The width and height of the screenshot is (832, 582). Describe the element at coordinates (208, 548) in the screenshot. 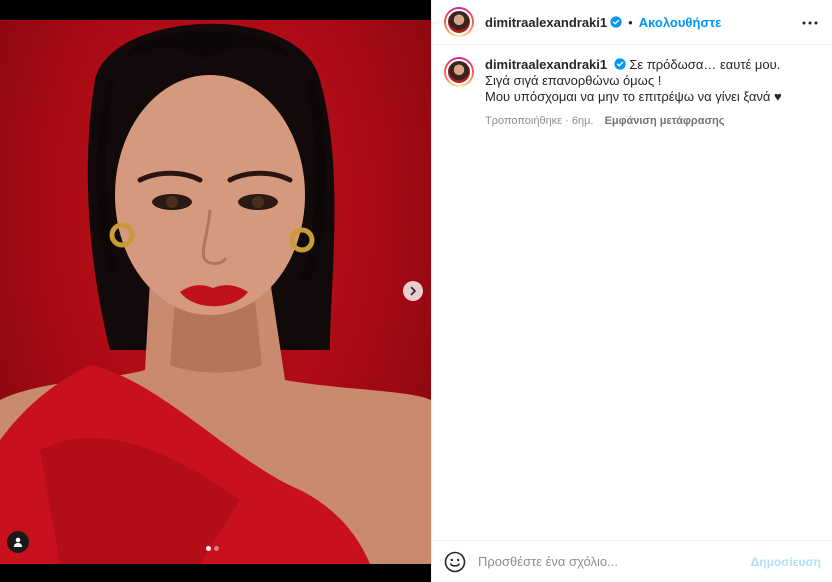

I see `carousel-dot-active` at that location.